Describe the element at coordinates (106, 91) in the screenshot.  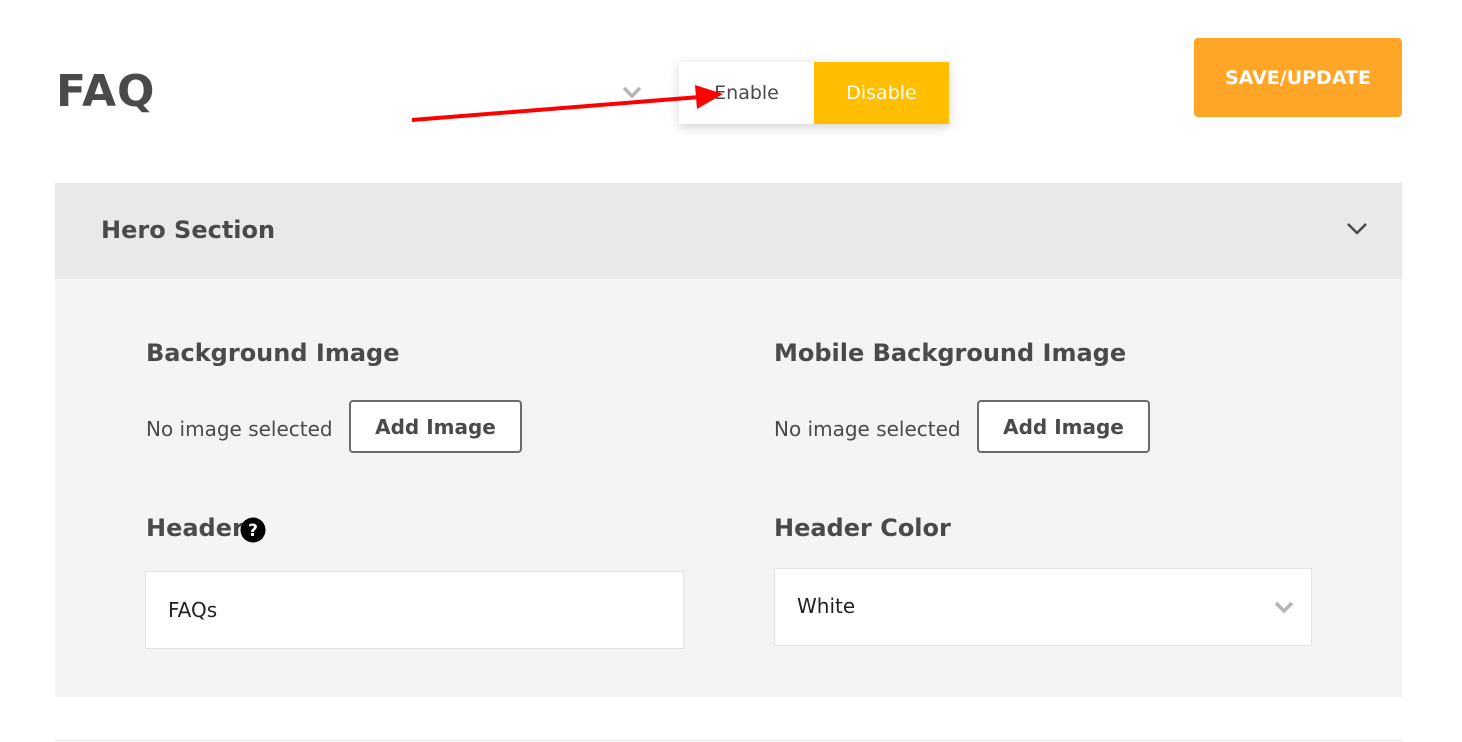
I see `page-title: FAQ` at that location.